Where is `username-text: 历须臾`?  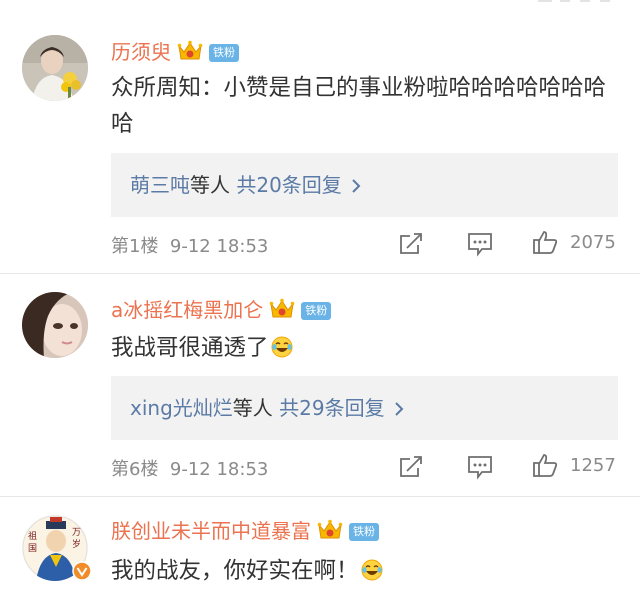 username-text: 历须臾 is located at coordinates (141, 52).